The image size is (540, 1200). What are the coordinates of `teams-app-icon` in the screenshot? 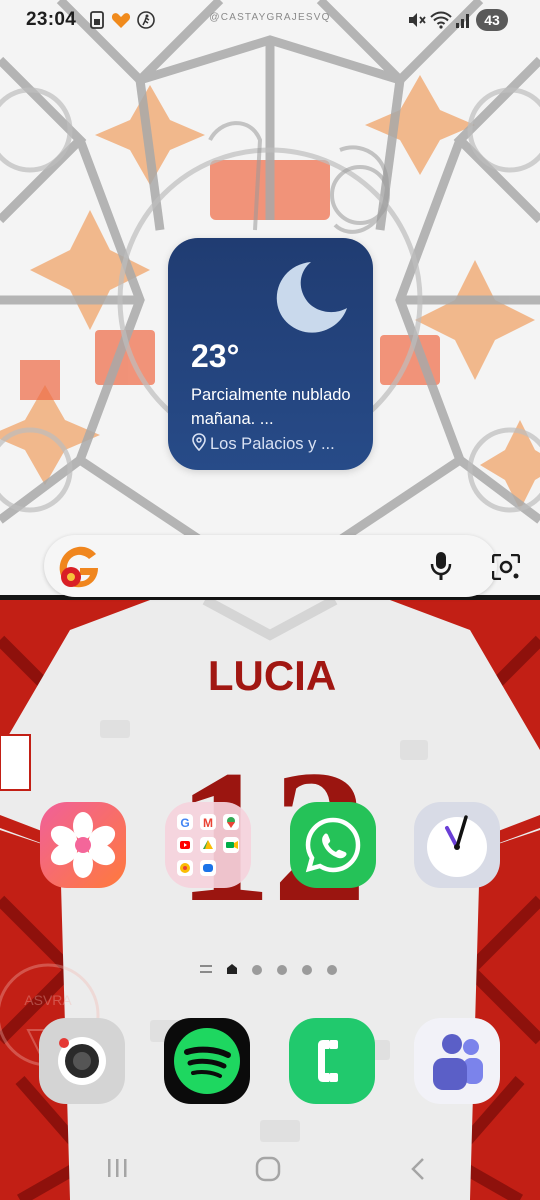 It's located at (457, 1061).